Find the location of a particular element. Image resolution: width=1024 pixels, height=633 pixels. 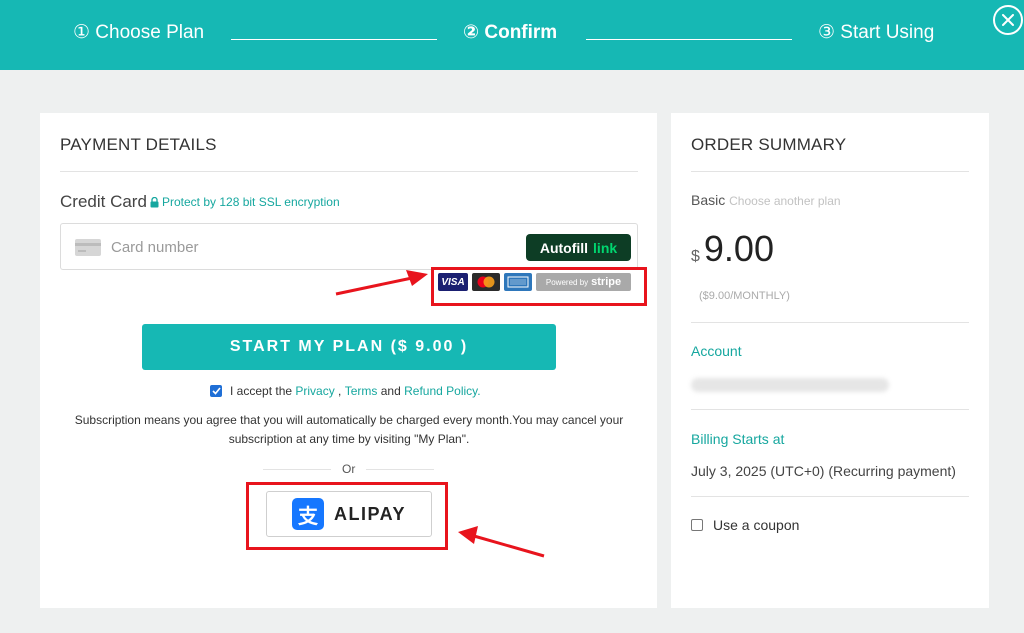

alipay-button: 支 ALIPAY is located at coordinates (349, 514).